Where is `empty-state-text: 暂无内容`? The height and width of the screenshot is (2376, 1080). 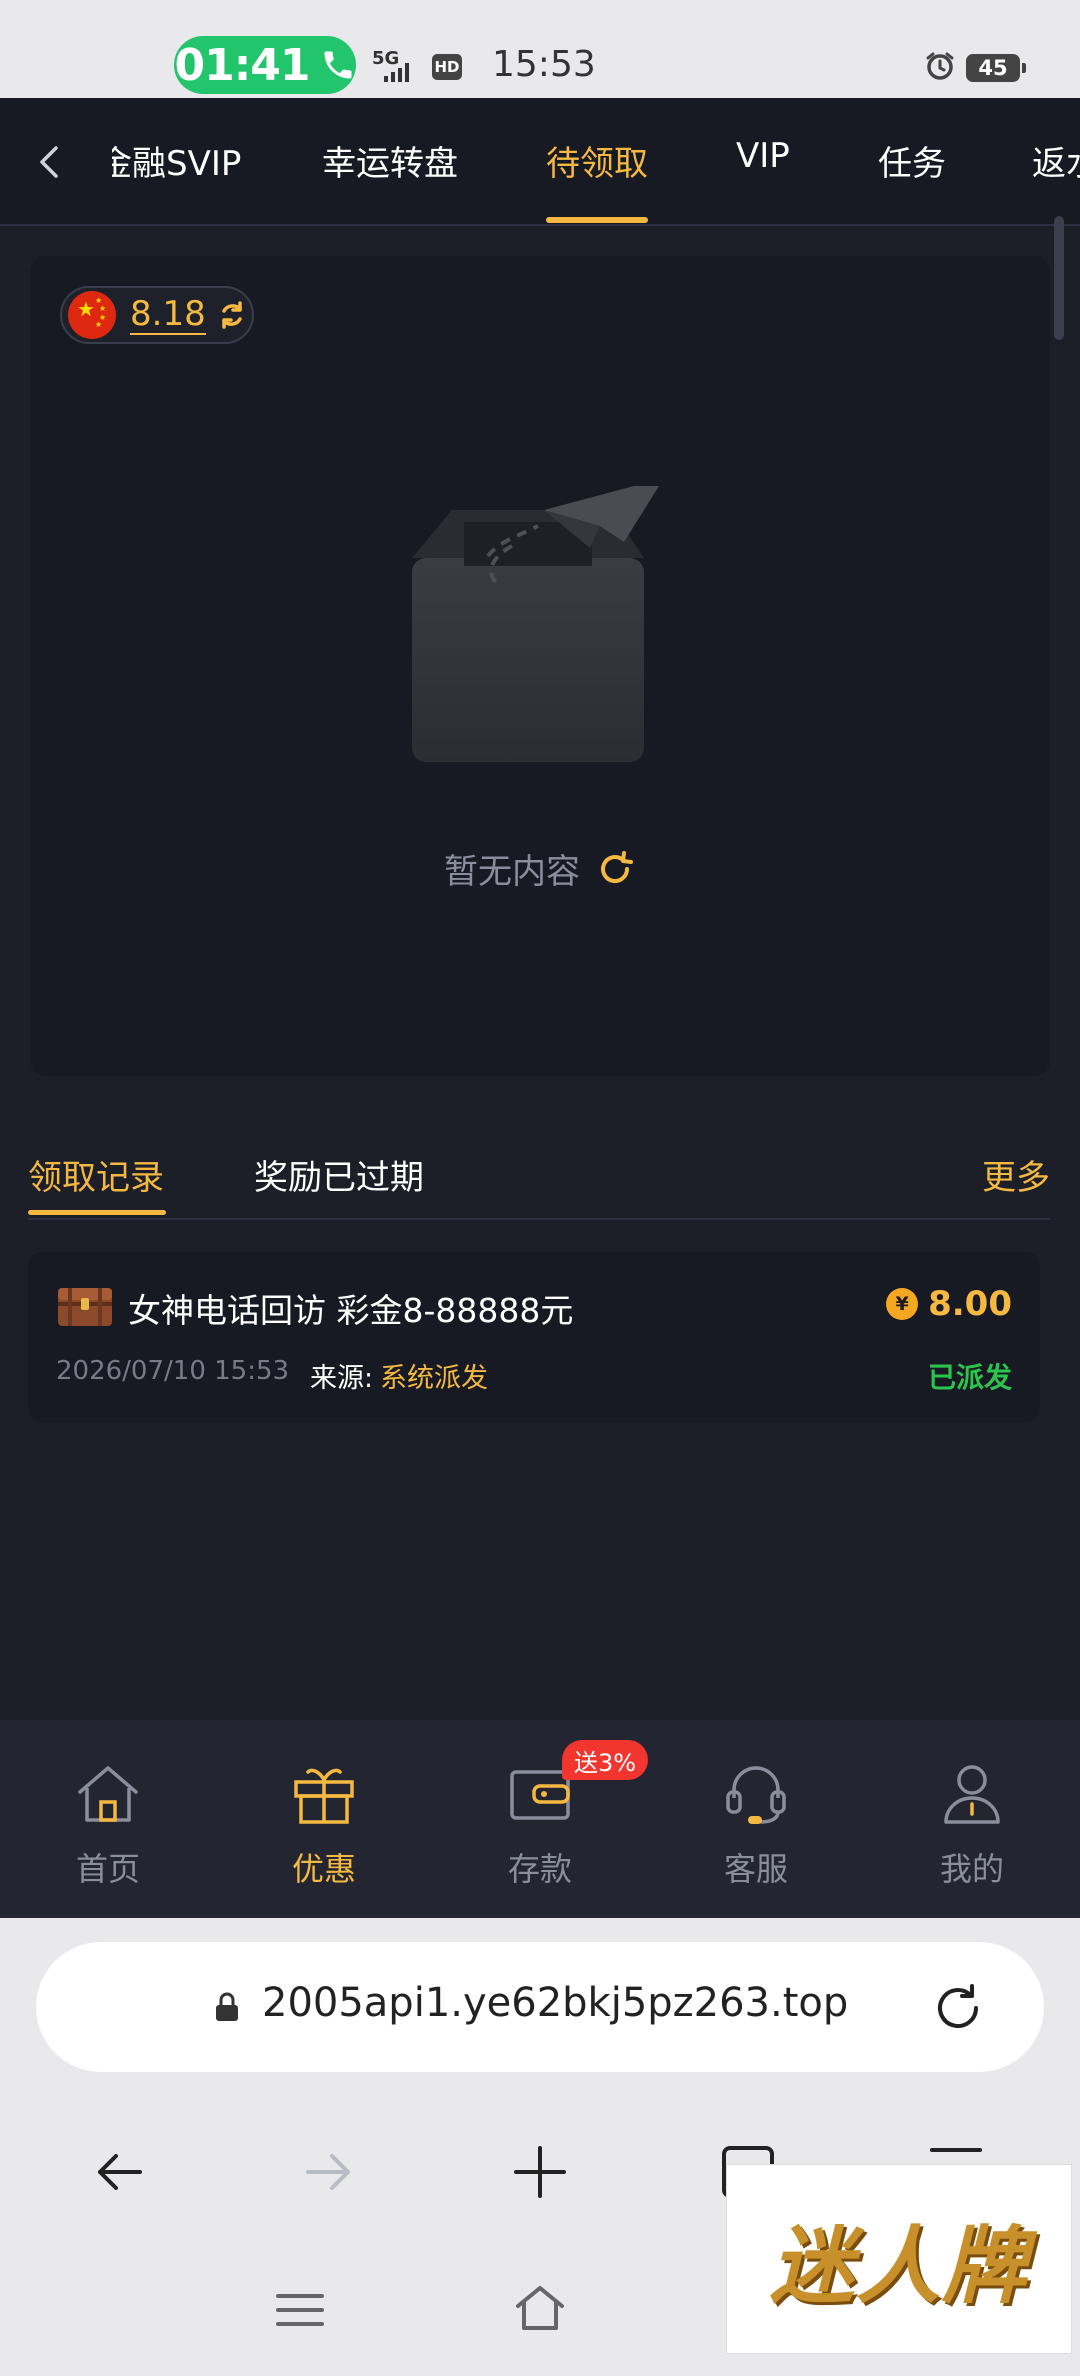
empty-state-text: 暂无内容 is located at coordinates (512, 872).